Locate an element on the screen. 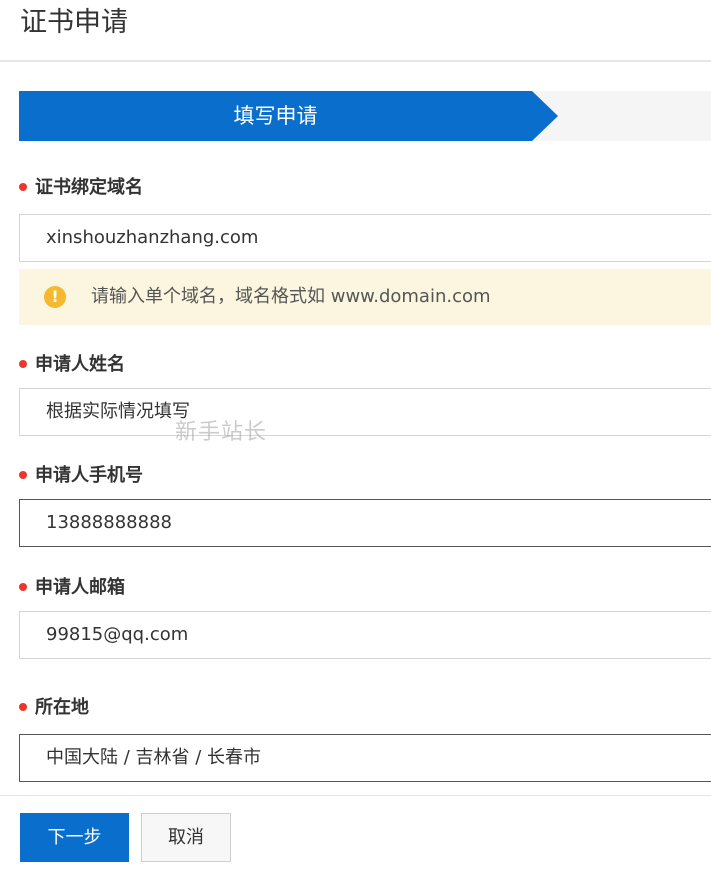  location-label: 所在地 is located at coordinates (54, 708).